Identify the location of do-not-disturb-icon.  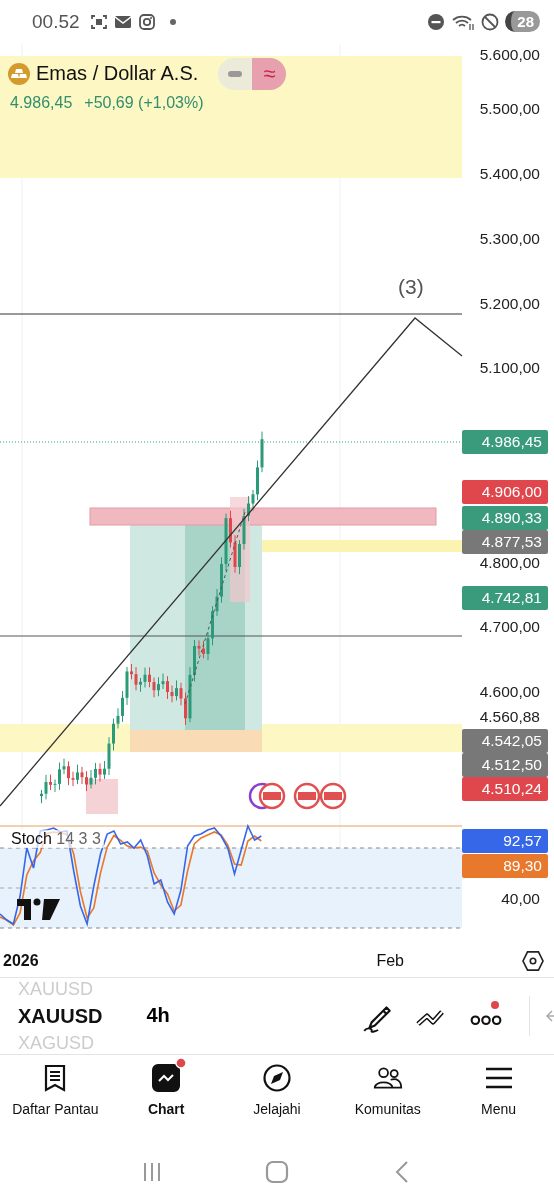
(436, 21).